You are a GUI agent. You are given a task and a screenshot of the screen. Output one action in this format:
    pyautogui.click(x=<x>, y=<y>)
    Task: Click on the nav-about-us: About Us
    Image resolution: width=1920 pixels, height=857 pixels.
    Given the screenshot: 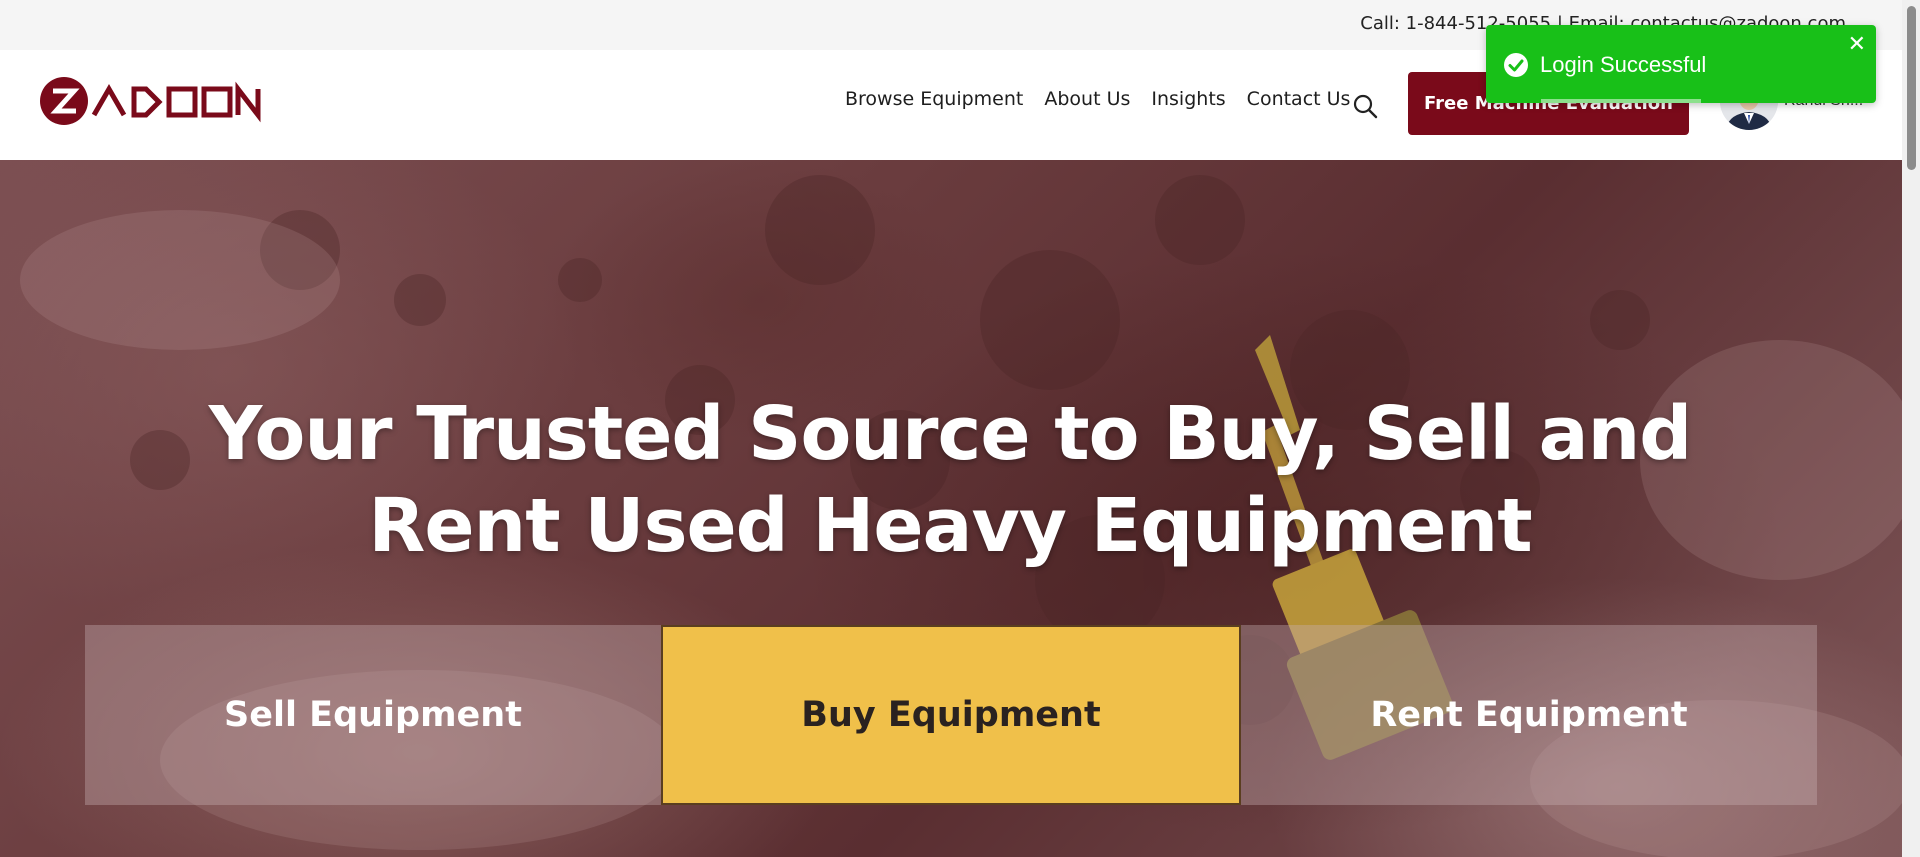 What is the action you would take?
    pyautogui.click(x=1087, y=99)
    